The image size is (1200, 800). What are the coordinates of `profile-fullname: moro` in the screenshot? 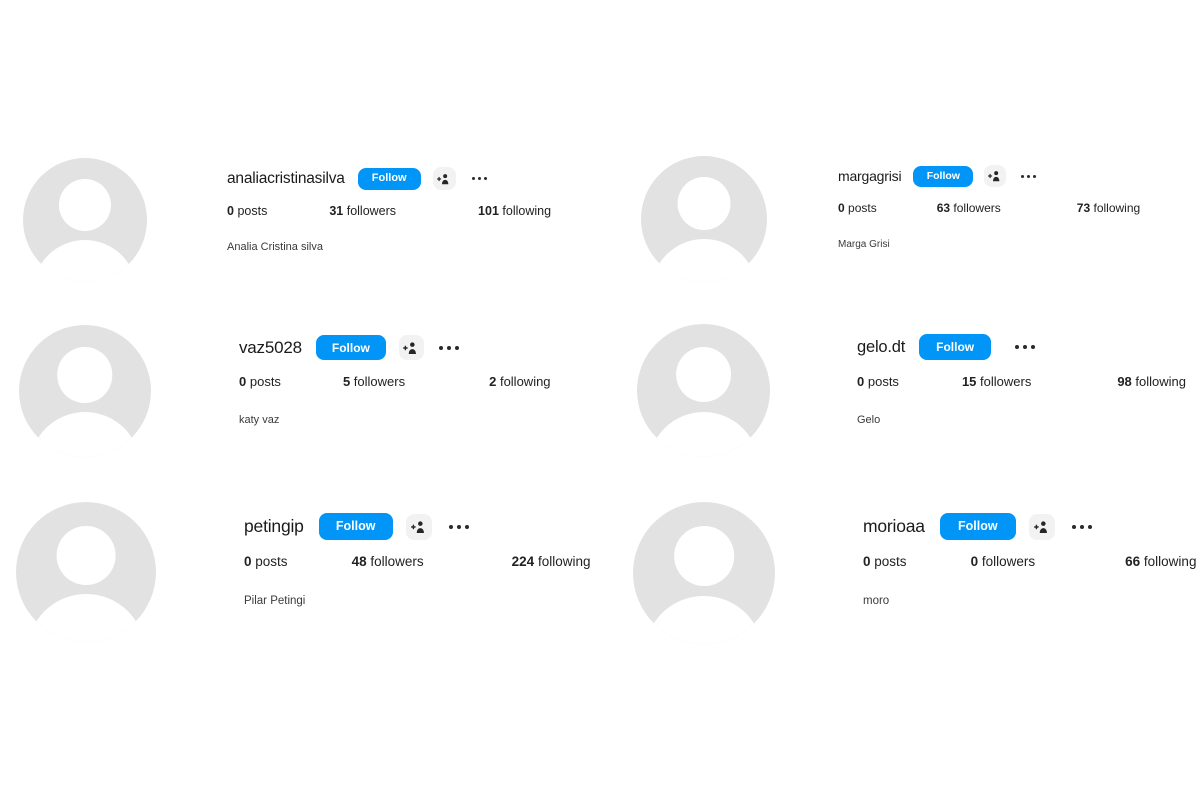 It's located at (876, 601).